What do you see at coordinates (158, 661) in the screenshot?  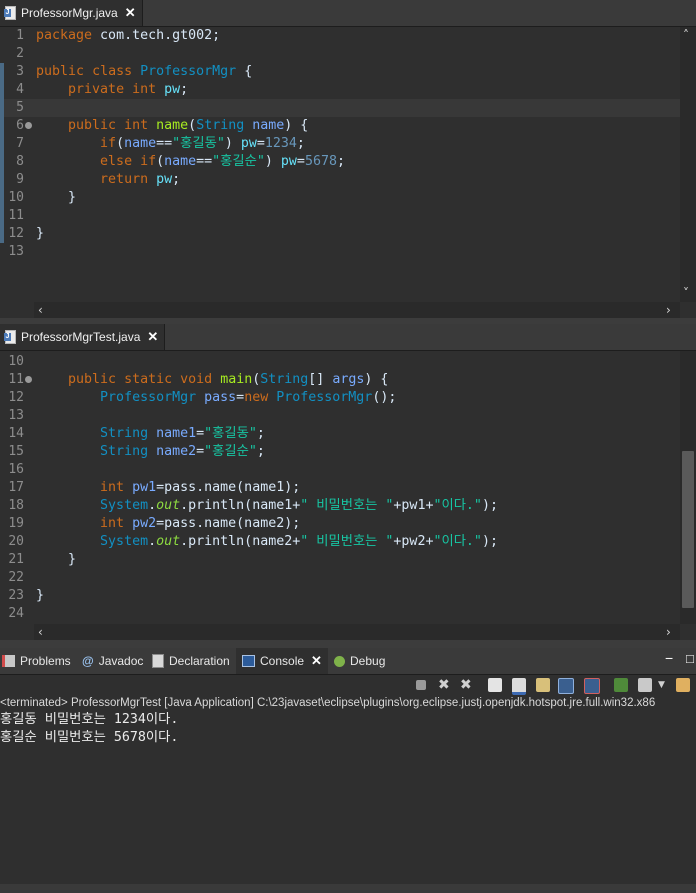 I see `declaration-icon` at bounding box center [158, 661].